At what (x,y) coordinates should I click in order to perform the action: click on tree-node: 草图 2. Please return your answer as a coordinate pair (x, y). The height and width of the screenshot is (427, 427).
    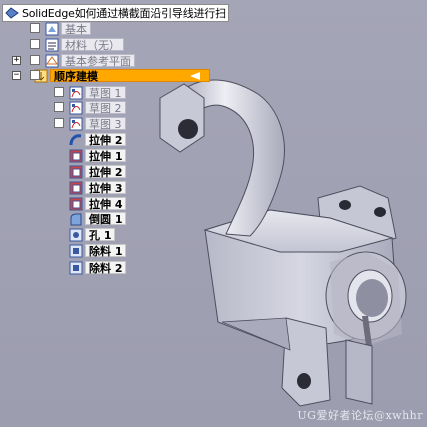
    Looking at the image, I should click on (90, 107).